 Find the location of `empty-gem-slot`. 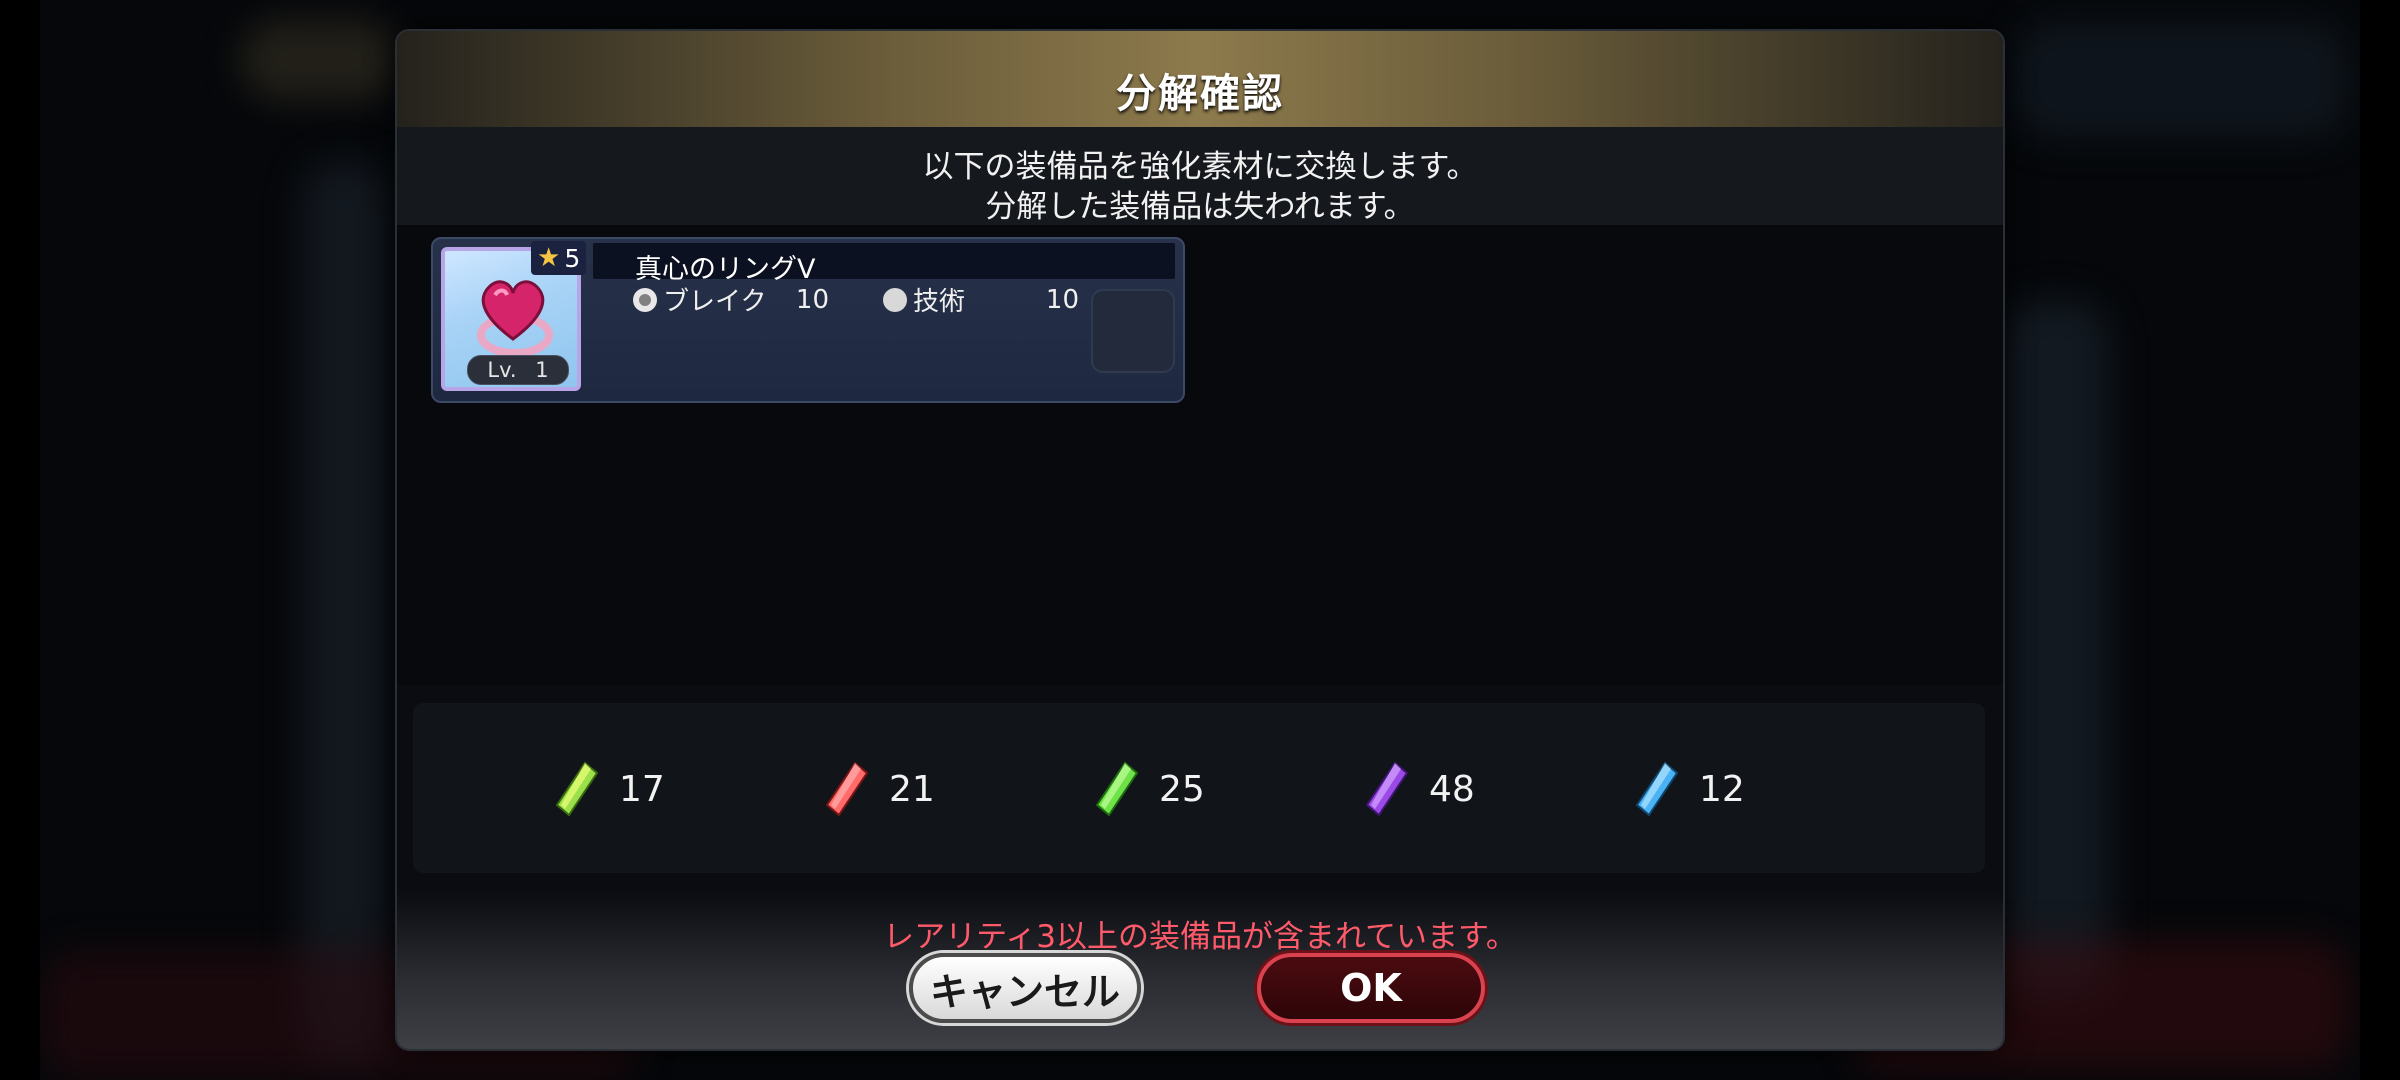

empty-gem-slot is located at coordinates (1133, 331).